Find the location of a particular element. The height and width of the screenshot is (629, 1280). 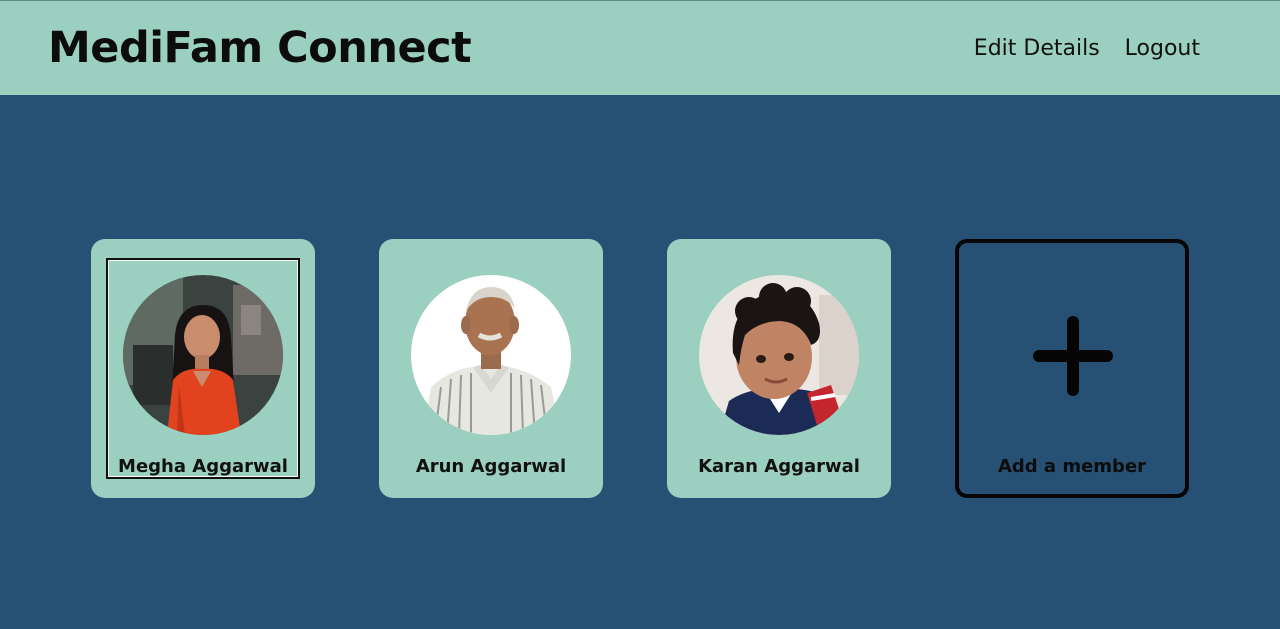

member-name: Megha Aggarwal is located at coordinates (203, 466).